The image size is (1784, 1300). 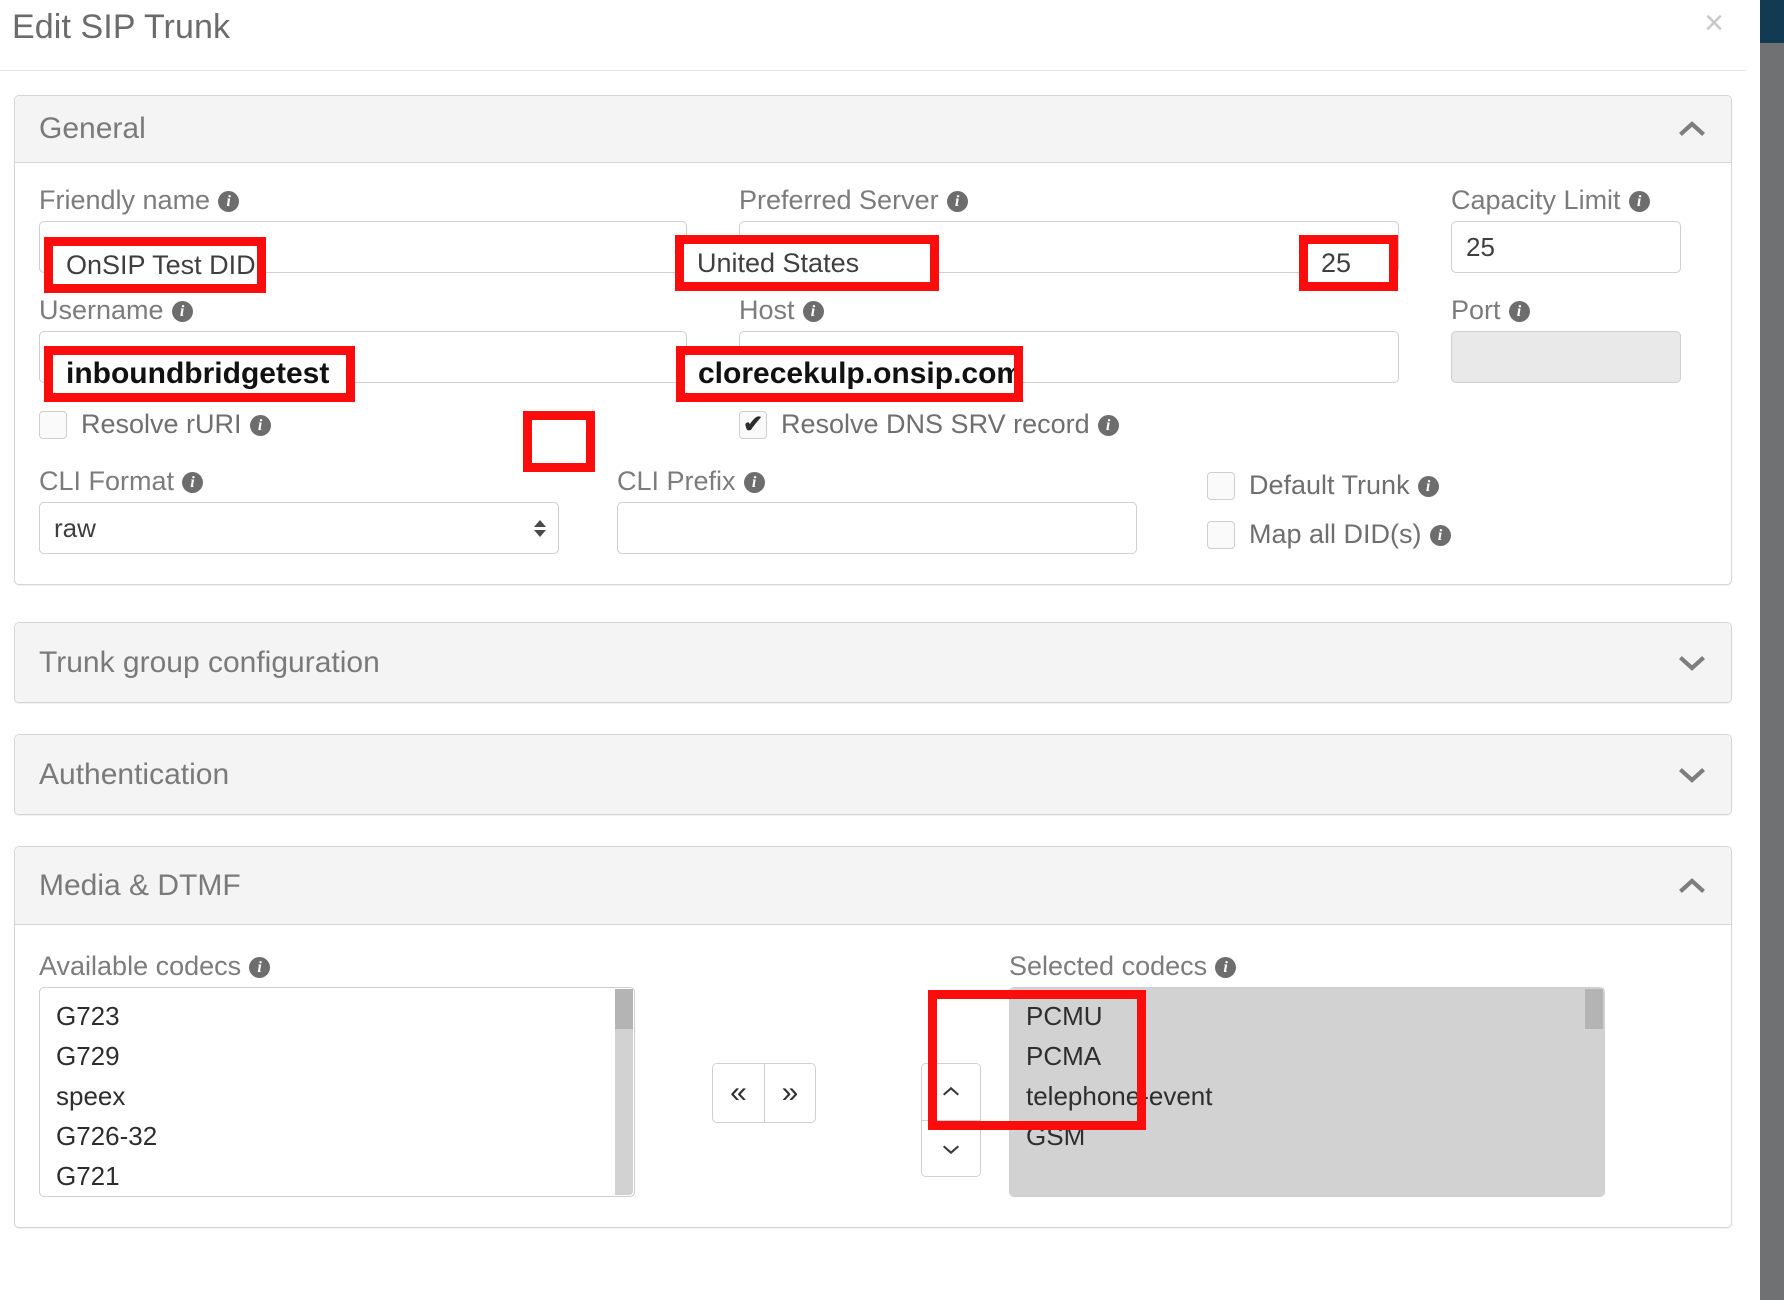 What do you see at coordinates (873, 35) in the screenshot?
I see `modal-header: Edit SIP Trunk ×` at bounding box center [873, 35].